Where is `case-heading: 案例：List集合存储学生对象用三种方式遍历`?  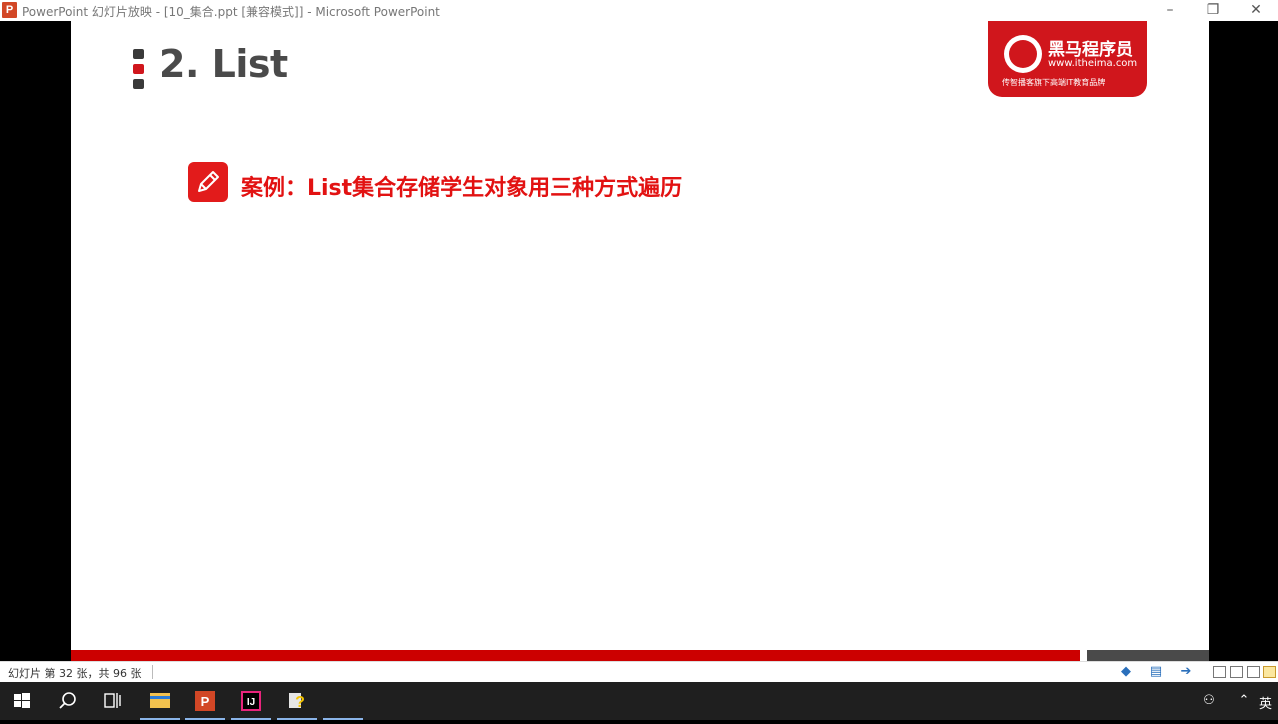
case-heading: 案例：List集合存储学生对象用三种方式遍历 is located at coordinates (462, 188).